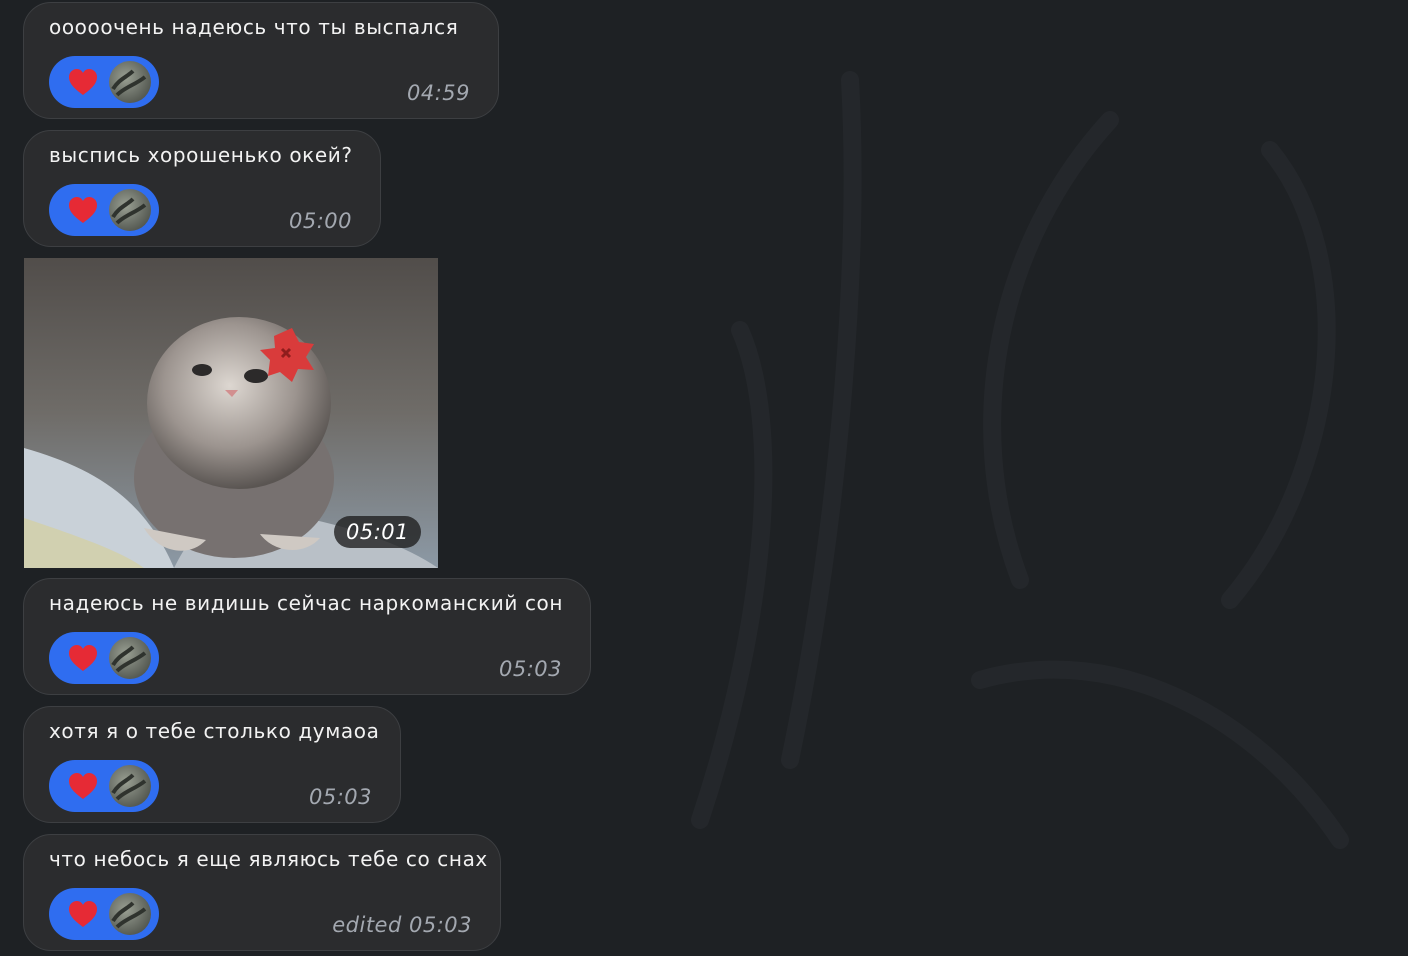 Image resolution: width=1408 pixels, height=956 pixels. Describe the element at coordinates (254, 27) in the screenshot. I see `message-text: ооооочень надеюсь что ты выспался` at that location.